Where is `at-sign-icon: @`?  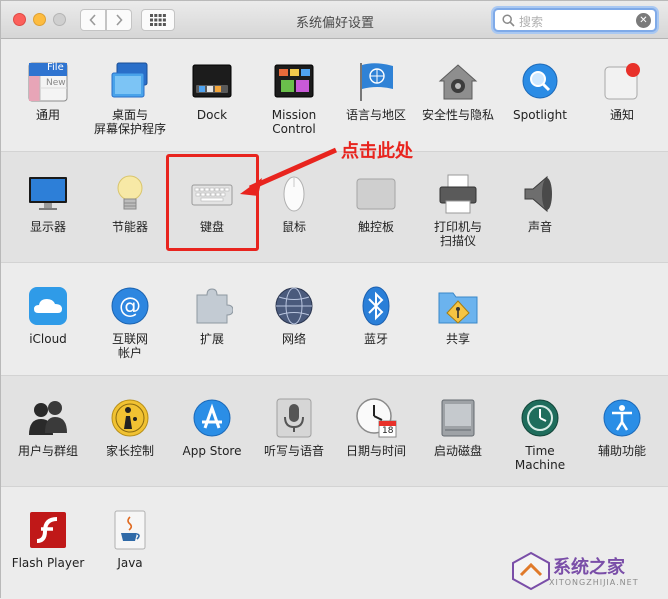
at-sign-icon: @ is located at coordinates (130, 306).